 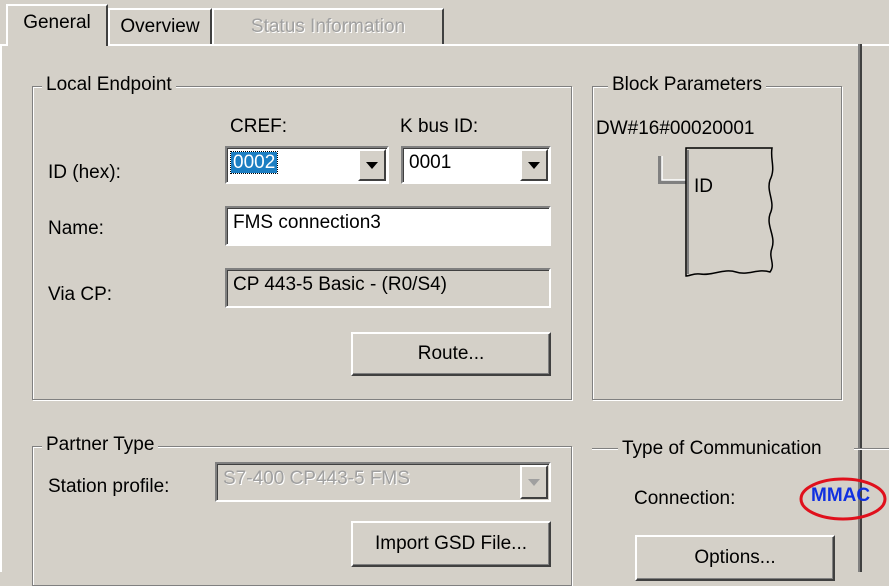 What do you see at coordinates (109, 486) in the screenshot?
I see `station-profile-label: Station profile:` at bounding box center [109, 486].